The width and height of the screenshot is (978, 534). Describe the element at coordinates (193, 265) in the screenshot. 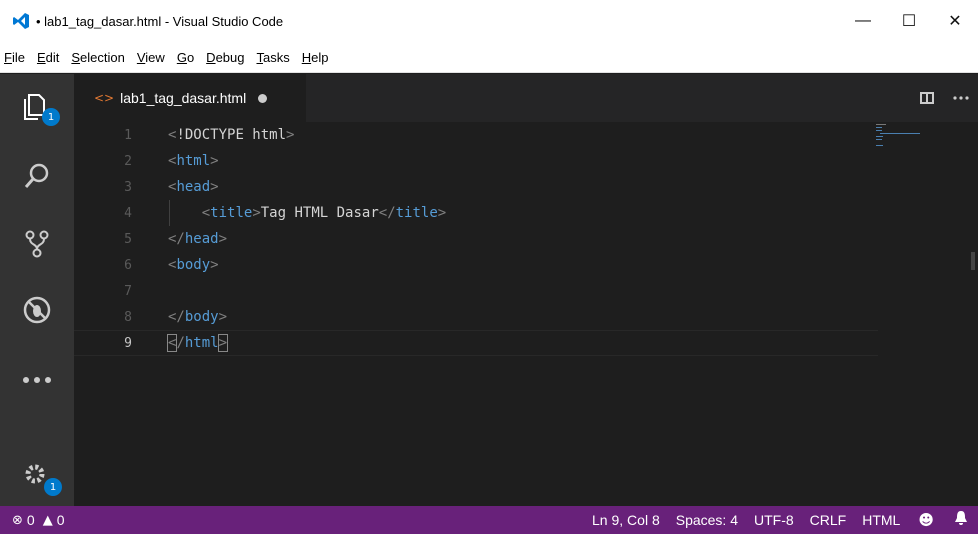

I see `line-text: <body>` at that location.